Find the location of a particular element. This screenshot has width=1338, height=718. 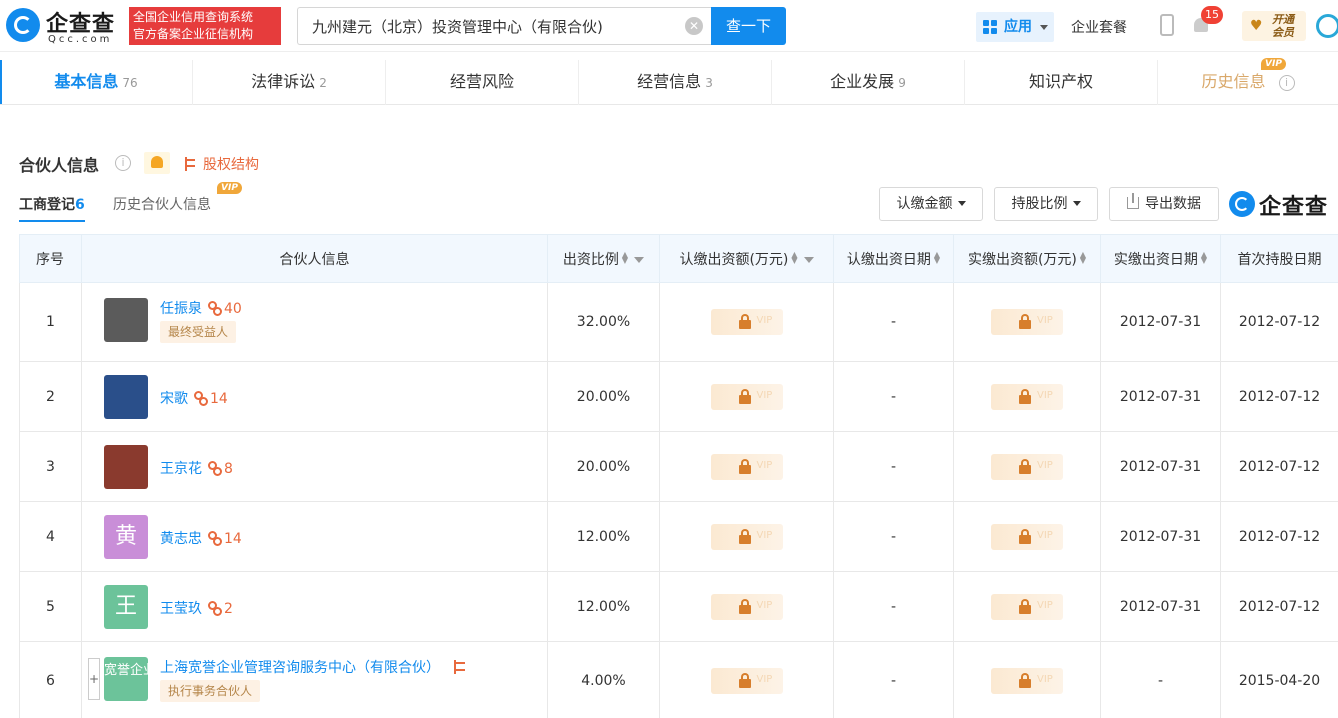

tab-legal: 法律诉讼 2 is located at coordinates (289, 82).